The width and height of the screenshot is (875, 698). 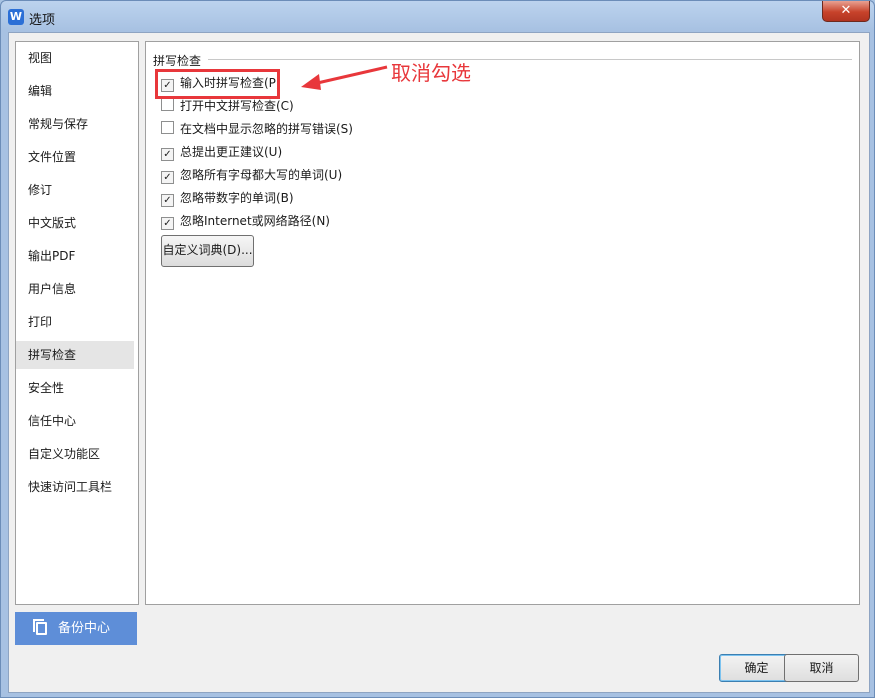 What do you see at coordinates (75, 58) in the screenshot?
I see `sidebar-item-view: 视图` at bounding box center [75, 58].